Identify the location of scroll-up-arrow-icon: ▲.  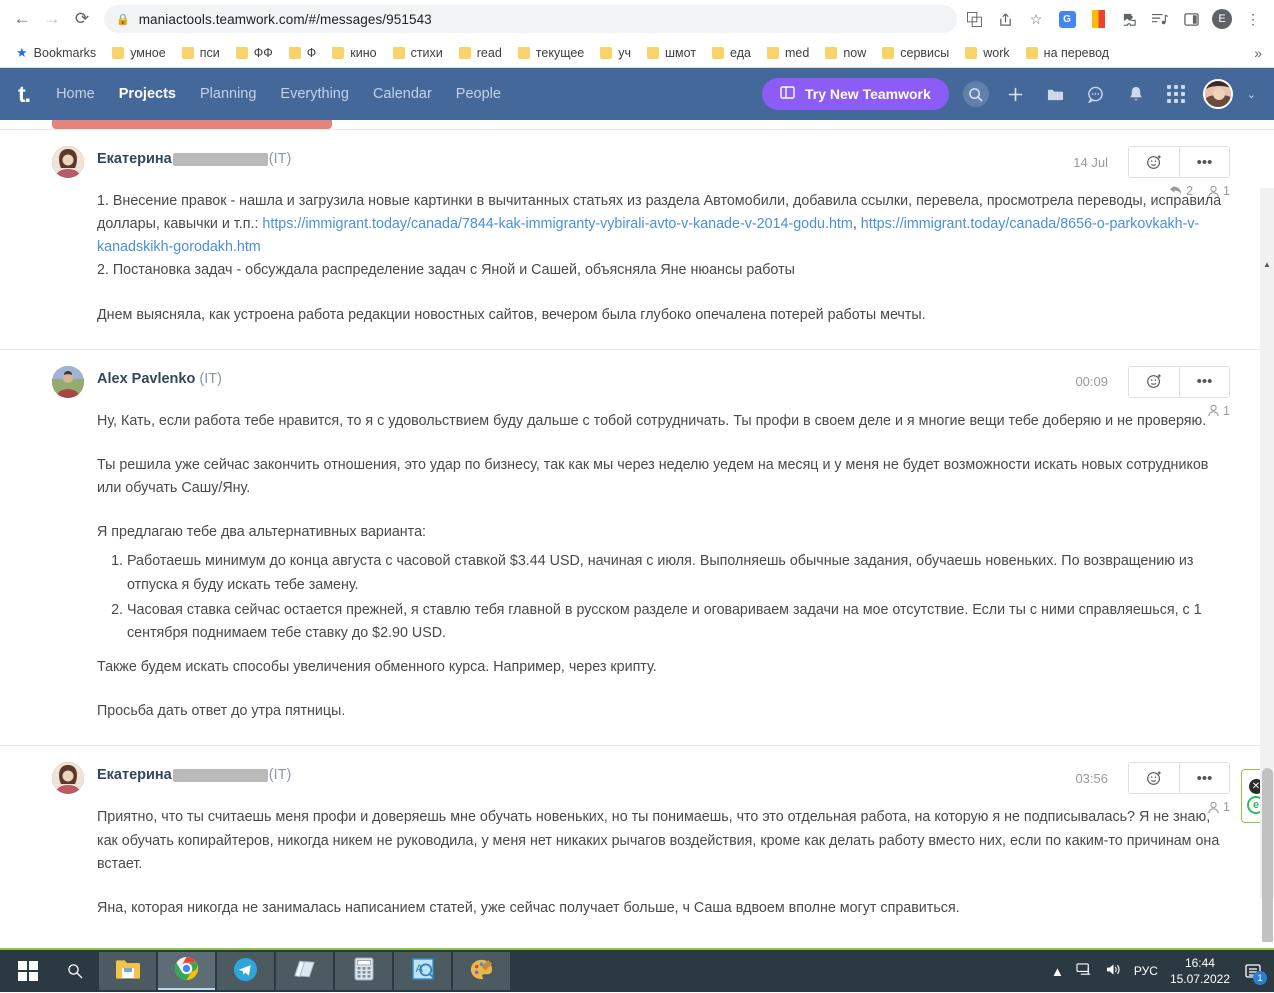
(1267, 264).